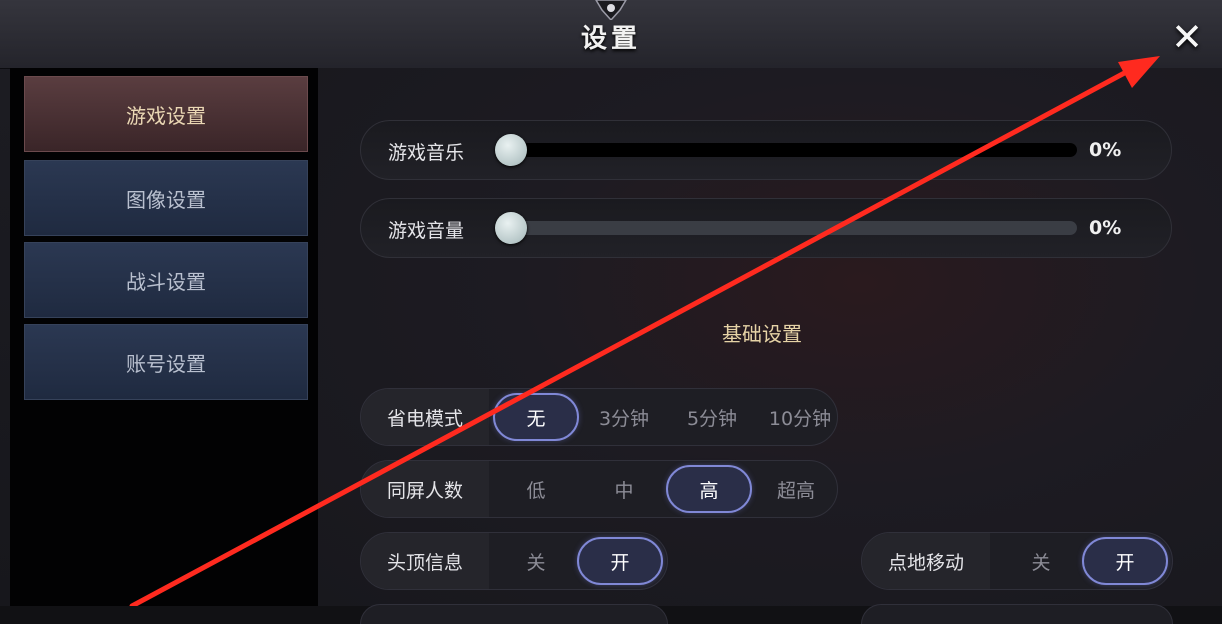 The height and width of the screenshot is (624, 1222). What do you see at coordinates (712, 417) in the screenshot?
I see `power-save-option-5min: 5分钟` at bounding box center [712, 417].